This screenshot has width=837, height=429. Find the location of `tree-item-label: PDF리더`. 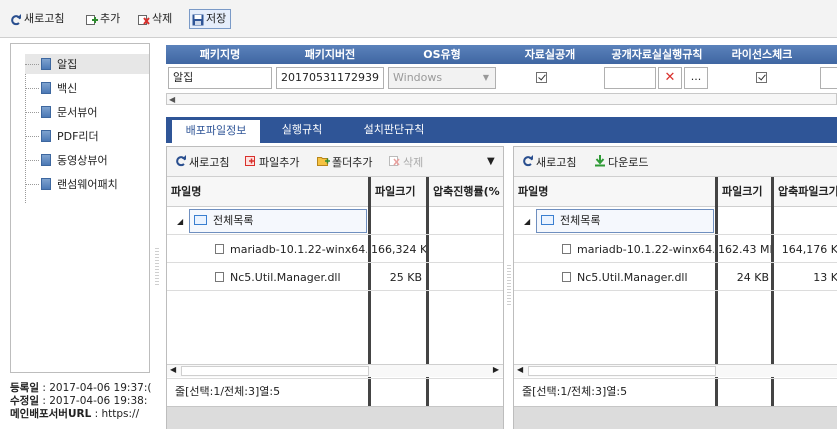

tree-item-label: PDF리더 is located at coordinates (78, 136).